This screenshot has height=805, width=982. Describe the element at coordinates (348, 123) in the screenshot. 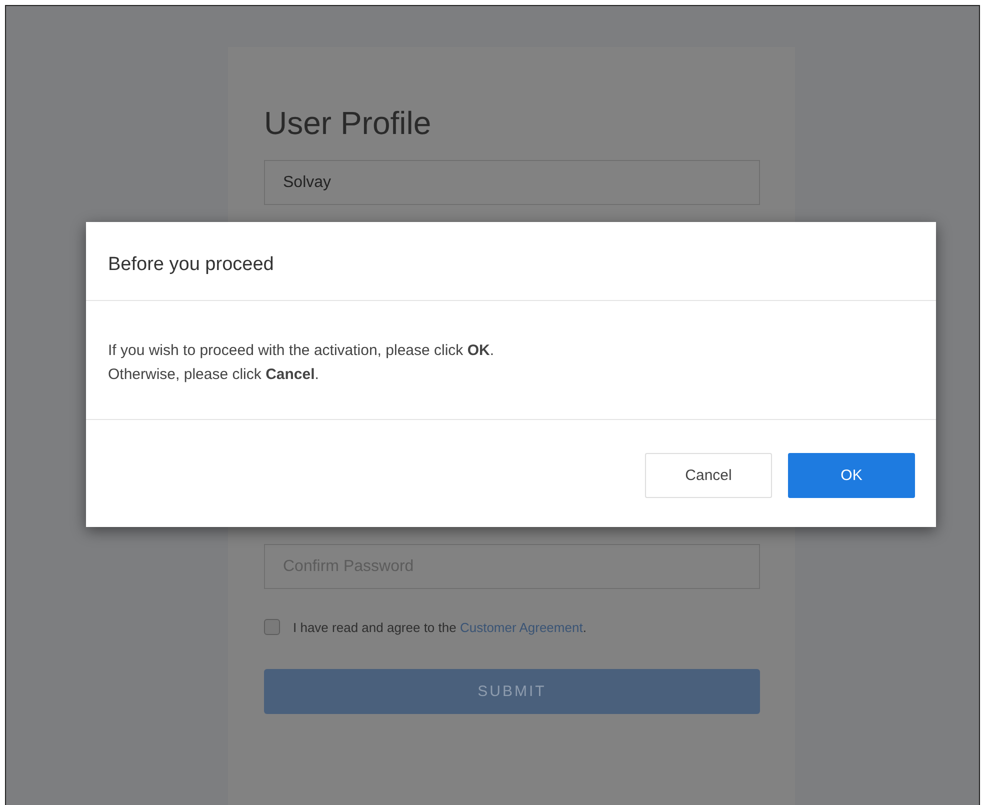

I see `page-title: User Profile` at that location.